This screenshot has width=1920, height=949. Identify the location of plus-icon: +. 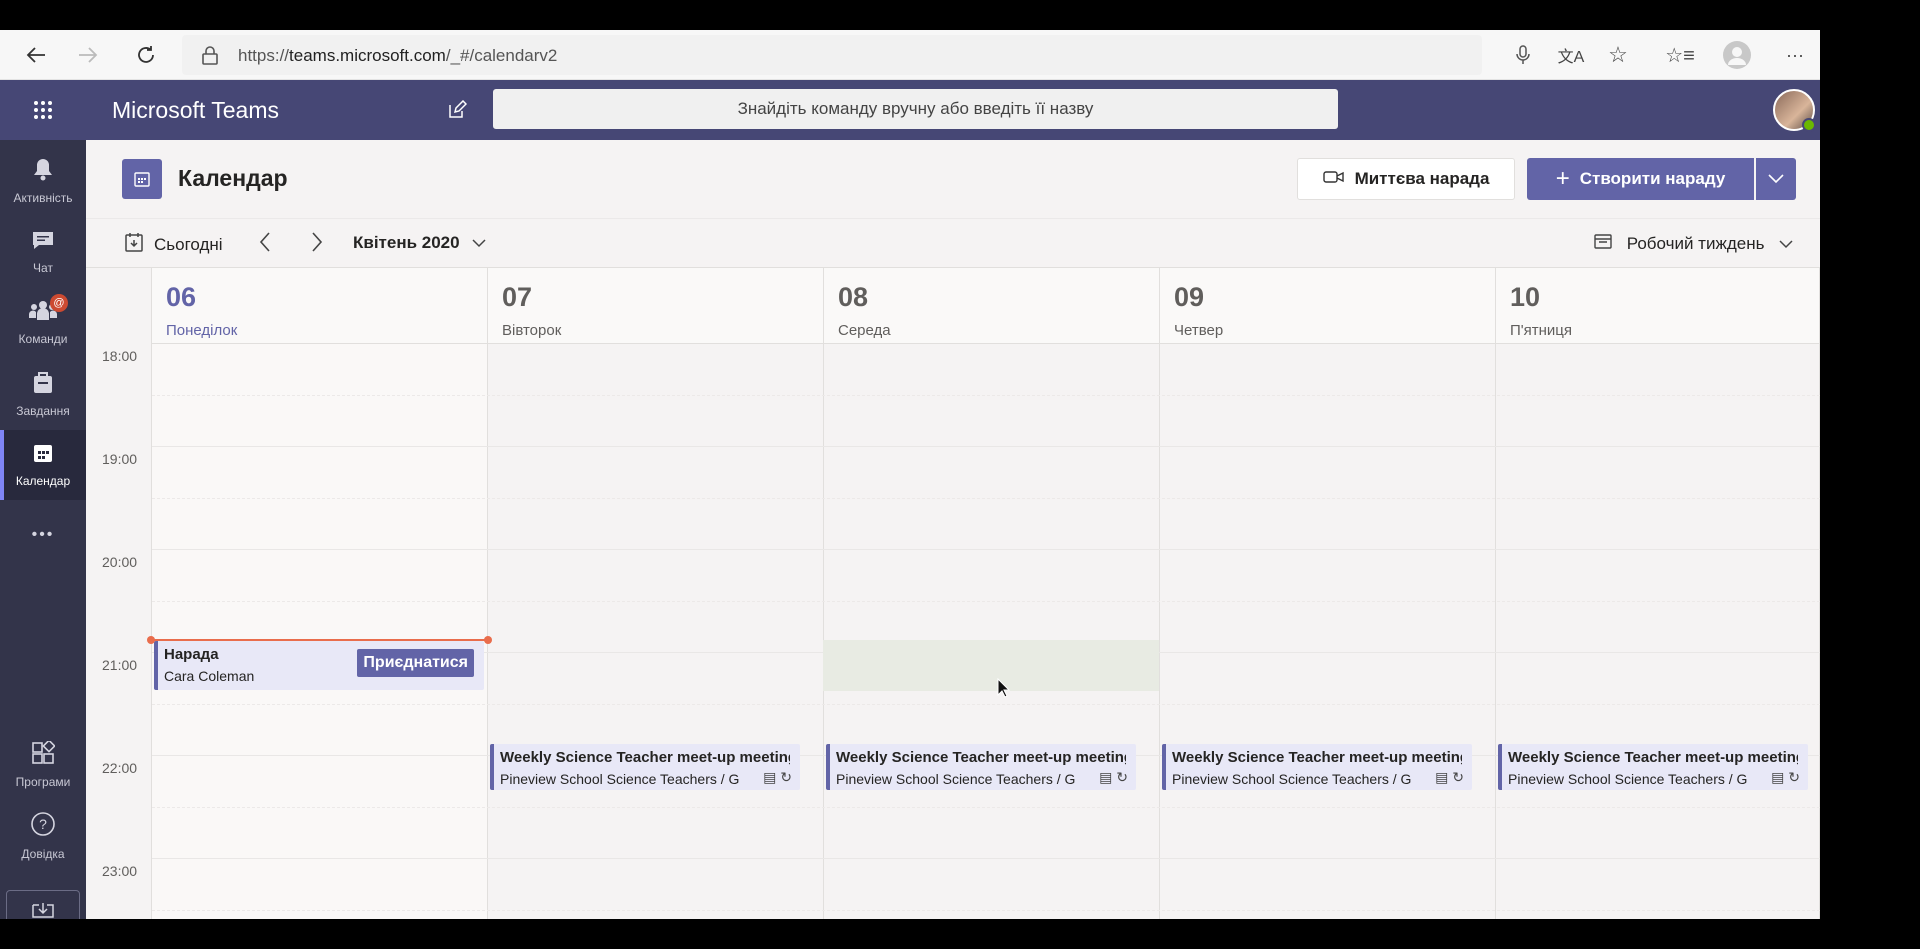
(1562, 178).